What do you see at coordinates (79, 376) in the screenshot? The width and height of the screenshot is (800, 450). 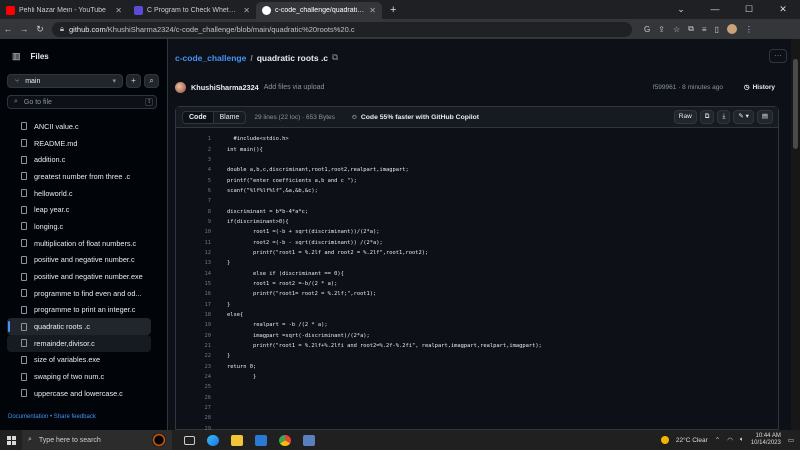 I see `file-tree-item: swaping of two num.c` at bounding box center [79, 376].